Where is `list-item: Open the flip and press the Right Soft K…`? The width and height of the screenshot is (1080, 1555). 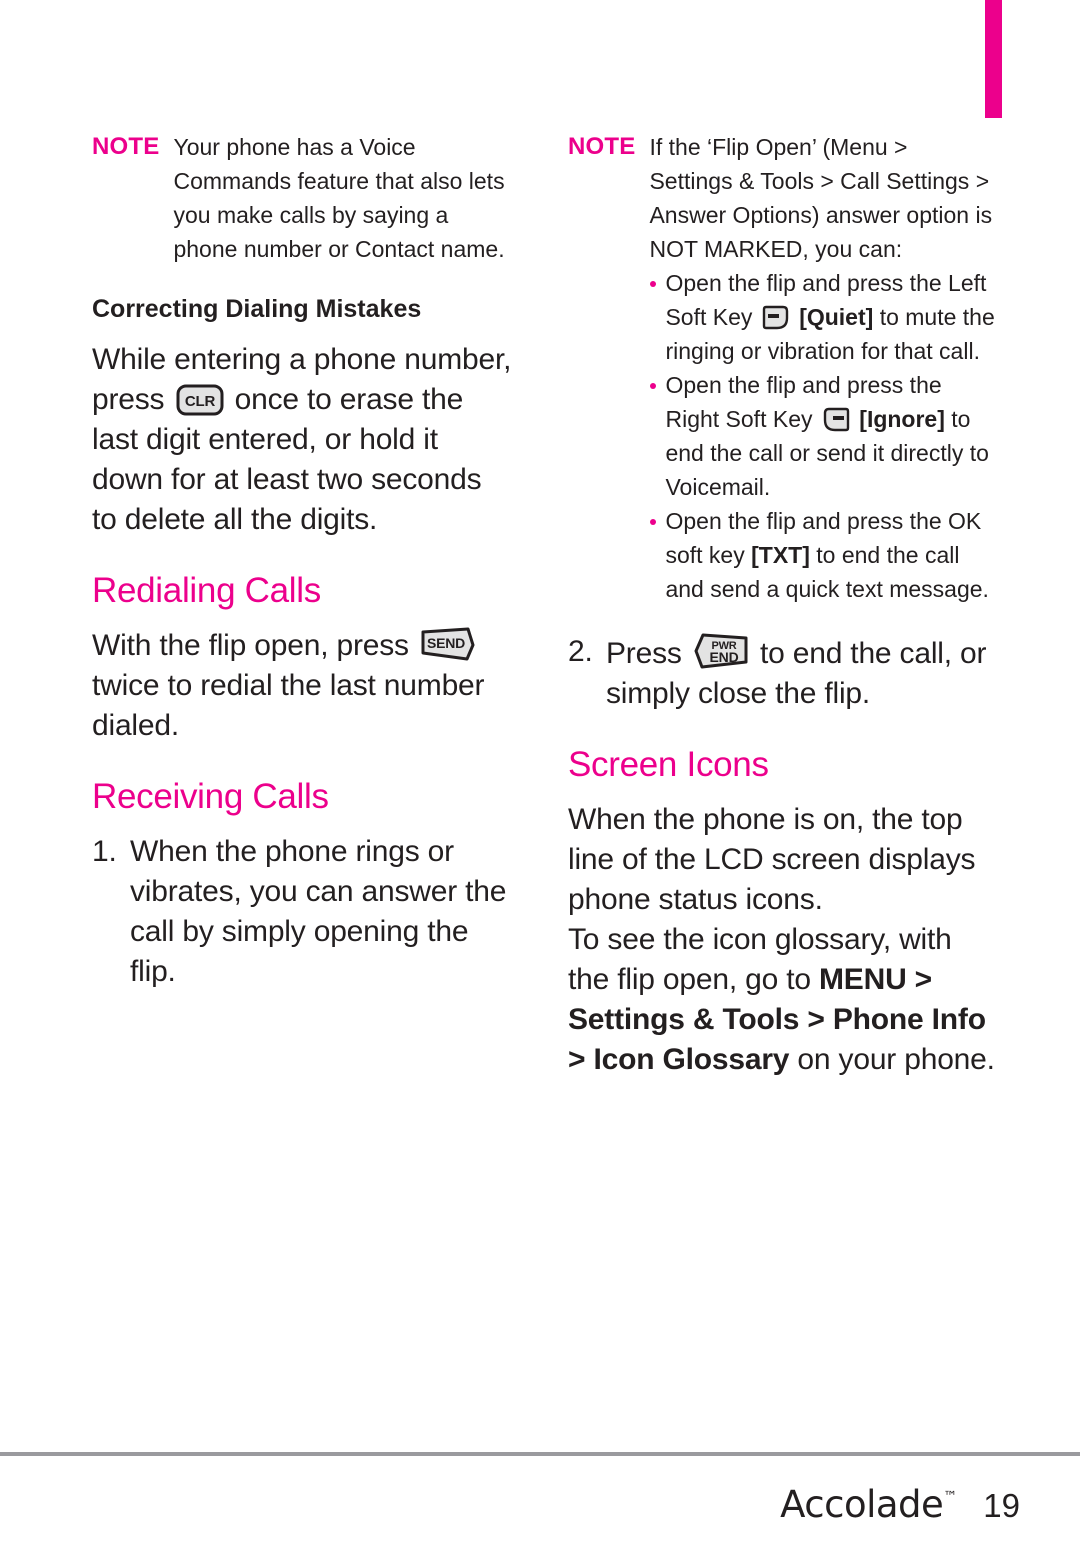
list-item: Open the flip and press the Right Soft K… is located at coordinates (822, 436).